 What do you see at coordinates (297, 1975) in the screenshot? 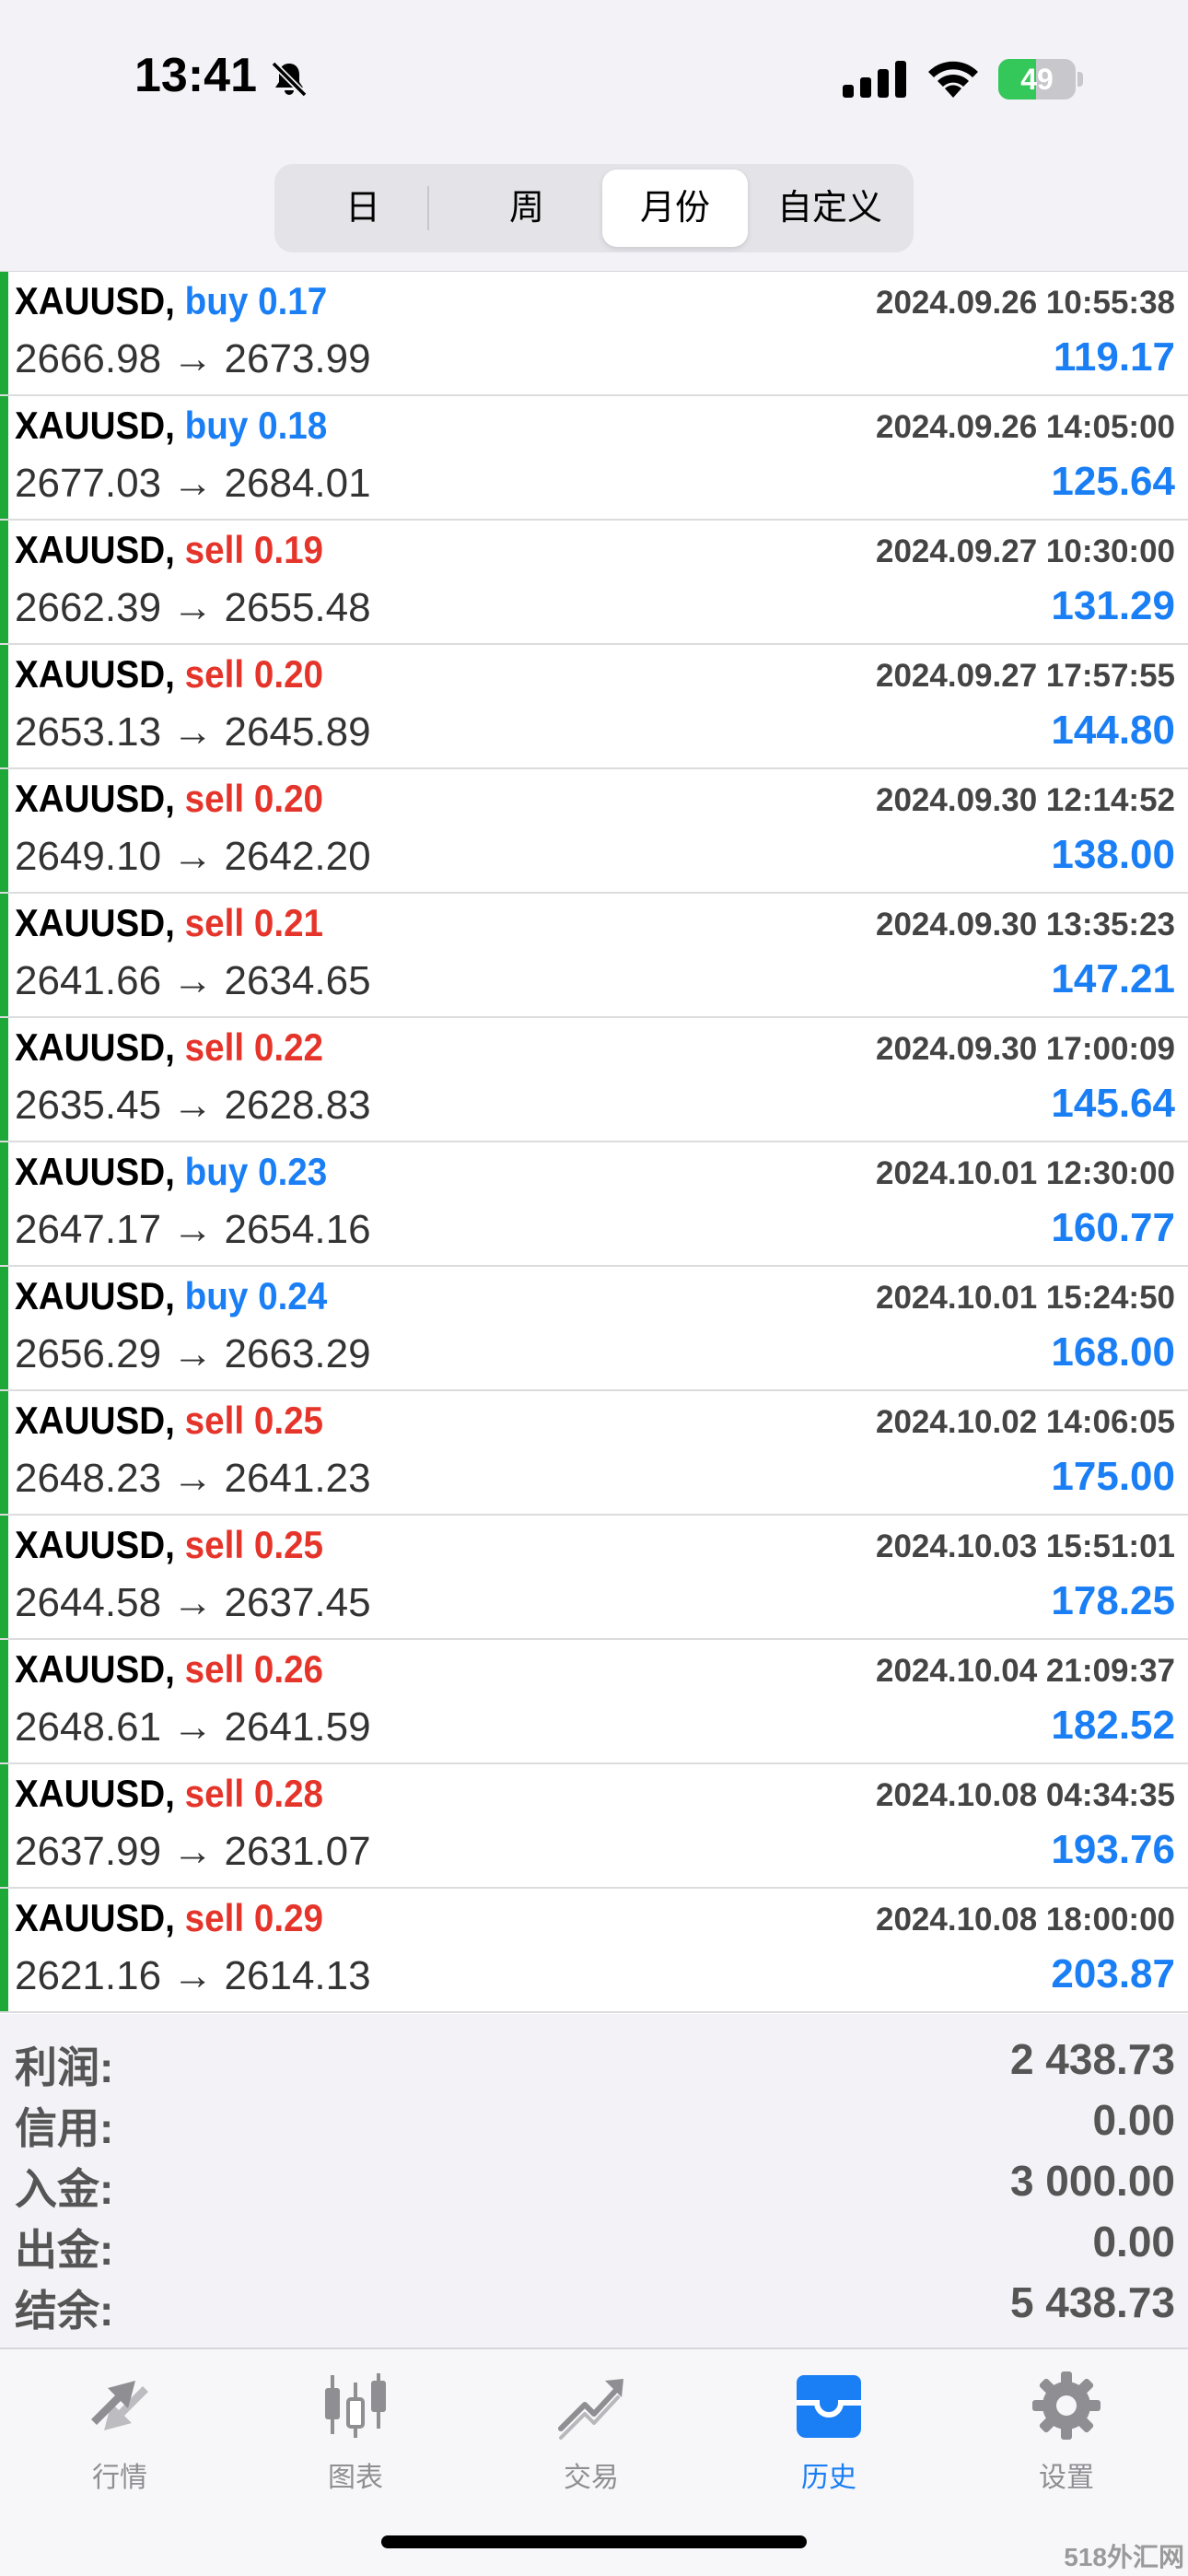
I see `close-price: 2614.13` at bounding box center [297, 1975].